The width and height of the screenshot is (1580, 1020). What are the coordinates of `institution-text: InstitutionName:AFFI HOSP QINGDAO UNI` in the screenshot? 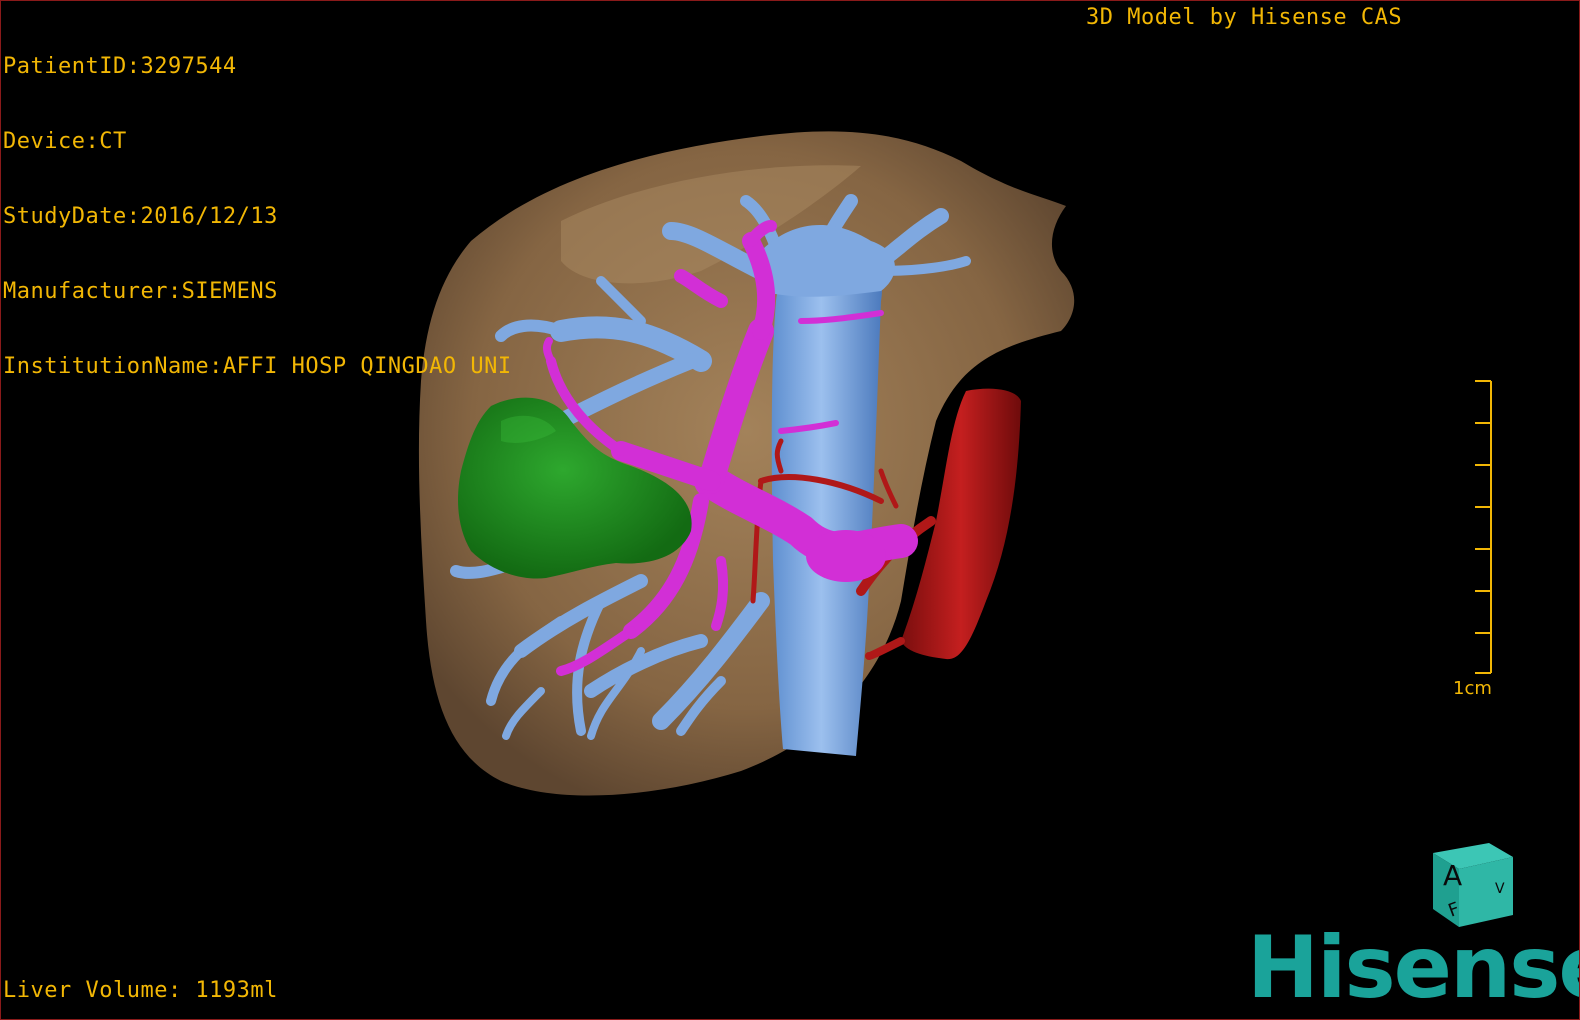 It's located at (257, 366).